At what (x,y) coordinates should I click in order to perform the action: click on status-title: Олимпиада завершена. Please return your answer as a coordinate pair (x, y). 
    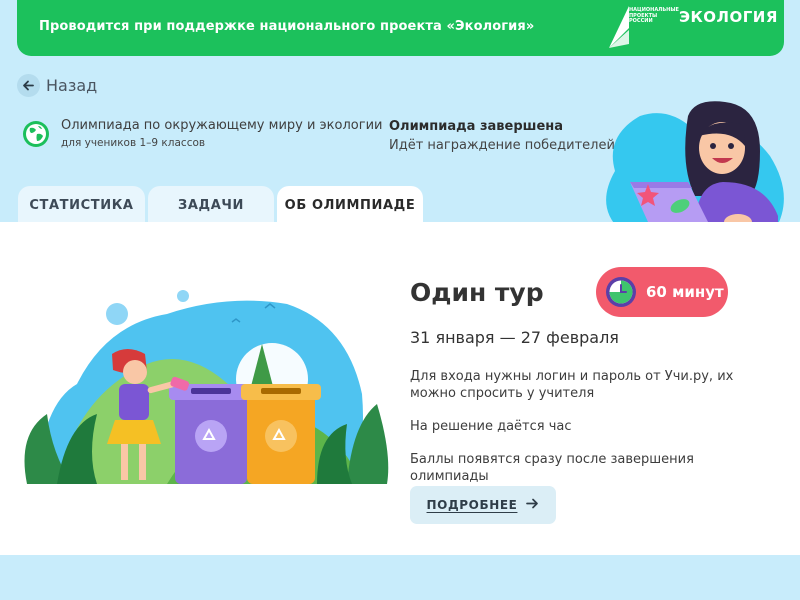
    Looking at the image, I should click on (476, 126).